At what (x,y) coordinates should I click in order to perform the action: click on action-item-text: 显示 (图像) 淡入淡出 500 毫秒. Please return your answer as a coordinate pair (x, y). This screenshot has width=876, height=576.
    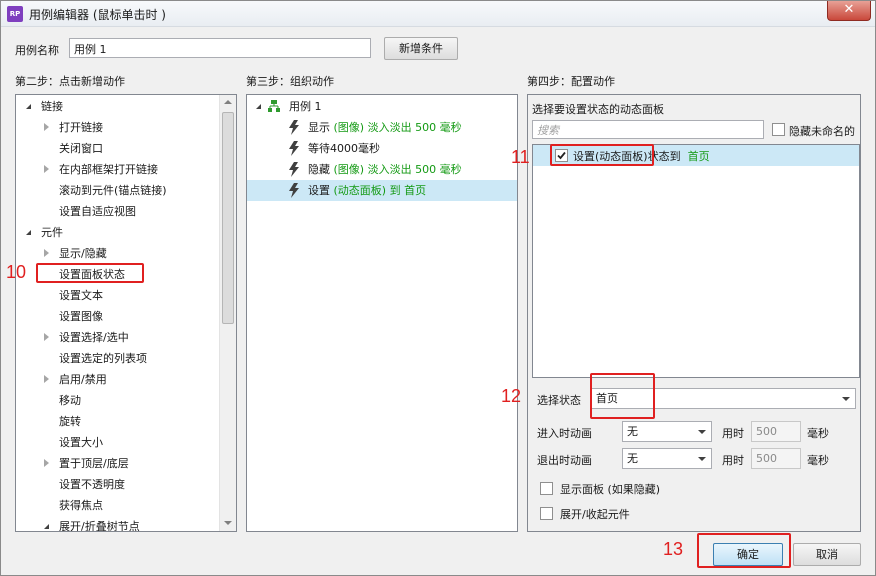
    Looking at the image, I should click on (385, 127).